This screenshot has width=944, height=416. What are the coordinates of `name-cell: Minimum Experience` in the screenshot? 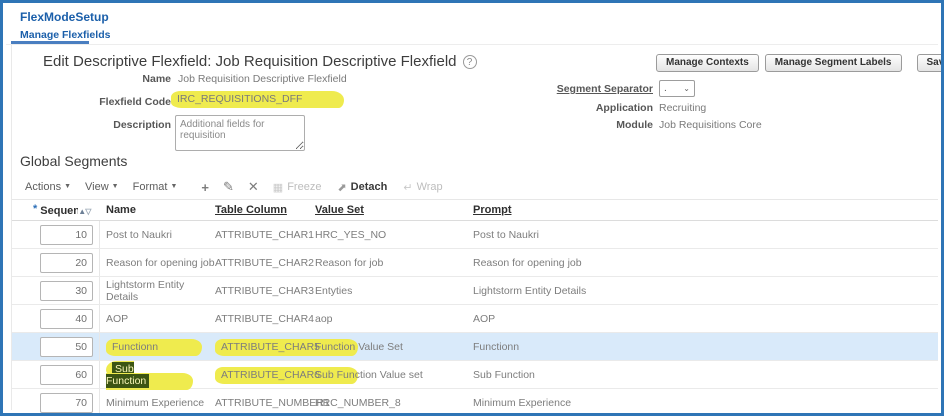 It's located at (157, 403).